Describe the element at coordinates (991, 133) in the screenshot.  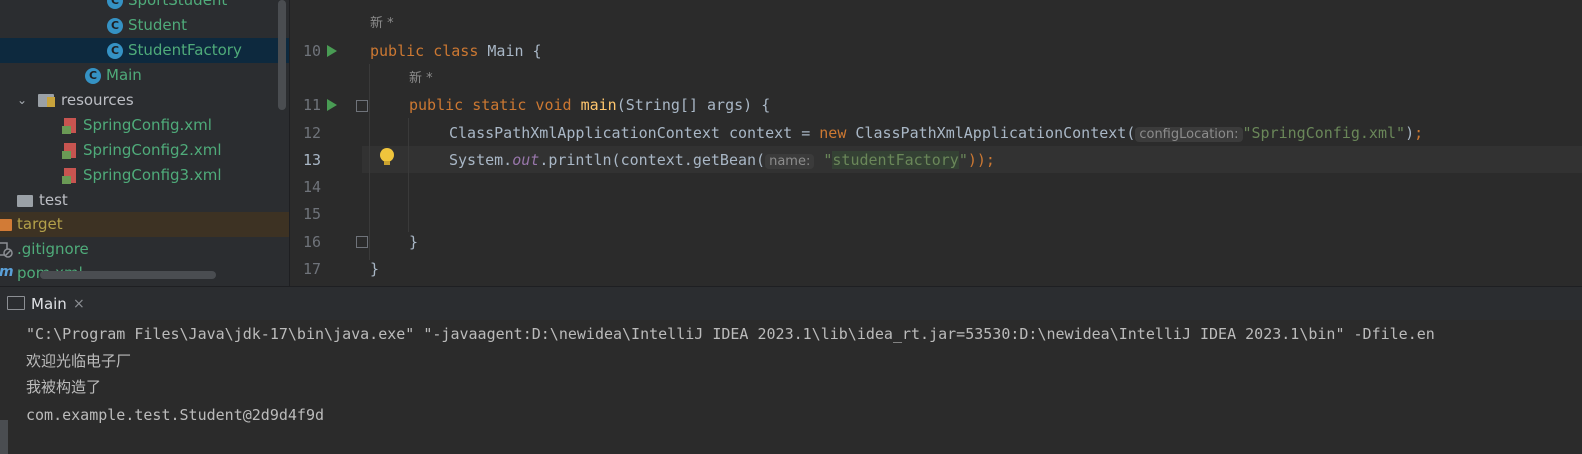
I see `code-text: ClassPathXmlApplicationContext(` at that location.